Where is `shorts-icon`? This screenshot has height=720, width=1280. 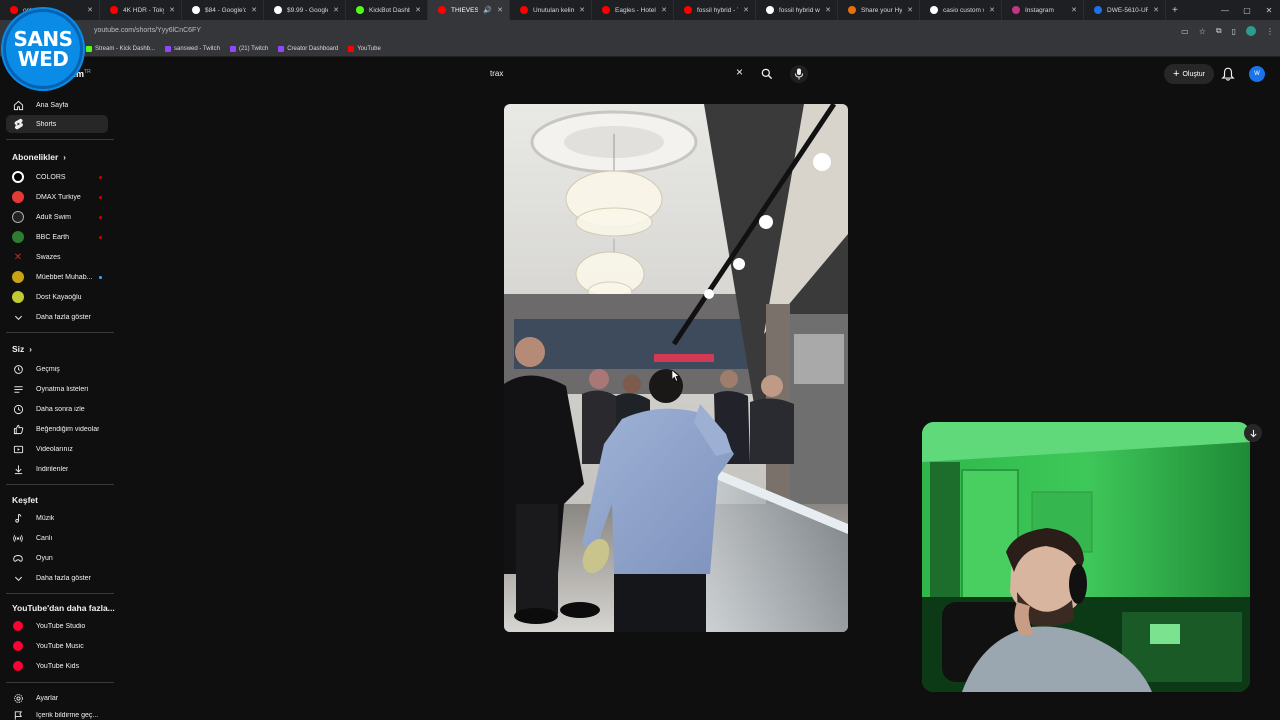
shorts-icon is located at coordinates (18, 124).